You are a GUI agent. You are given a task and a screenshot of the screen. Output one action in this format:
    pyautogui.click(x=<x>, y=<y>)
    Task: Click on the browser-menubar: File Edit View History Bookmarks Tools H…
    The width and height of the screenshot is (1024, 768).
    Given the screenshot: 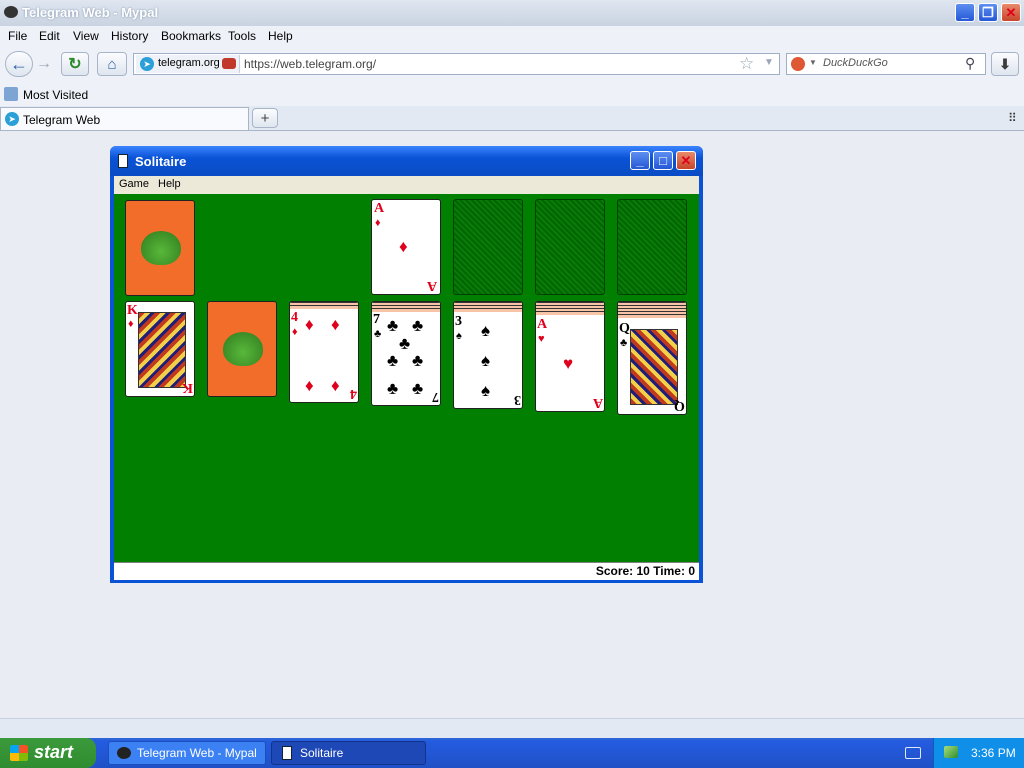 What is the action you would take?
    pyautogui.click(x=512, y=36)
    